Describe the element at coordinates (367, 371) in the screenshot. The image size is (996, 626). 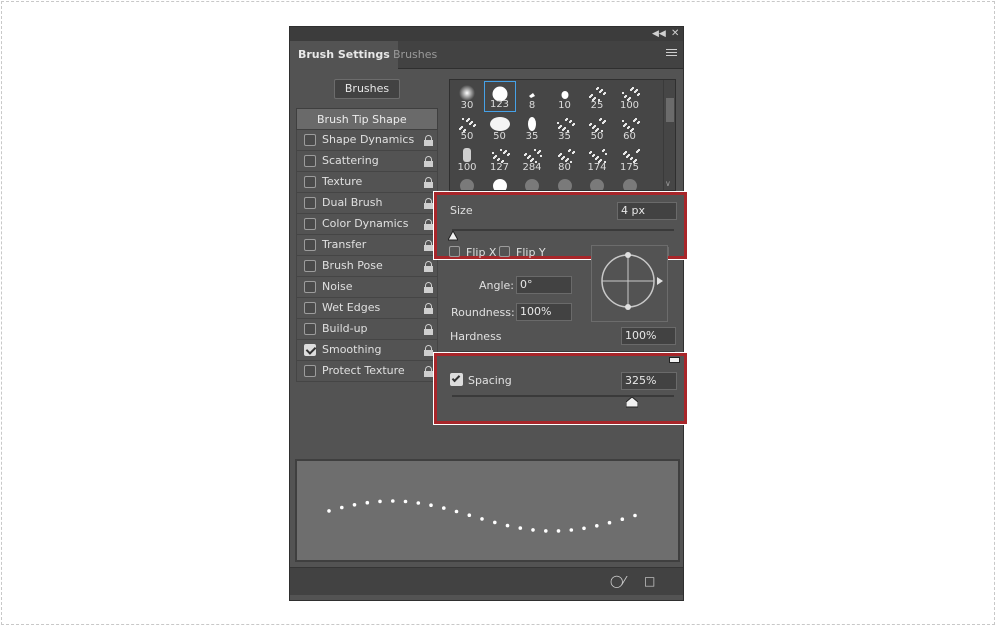
I see `option-protect-texture: Protect Texture` at that location.